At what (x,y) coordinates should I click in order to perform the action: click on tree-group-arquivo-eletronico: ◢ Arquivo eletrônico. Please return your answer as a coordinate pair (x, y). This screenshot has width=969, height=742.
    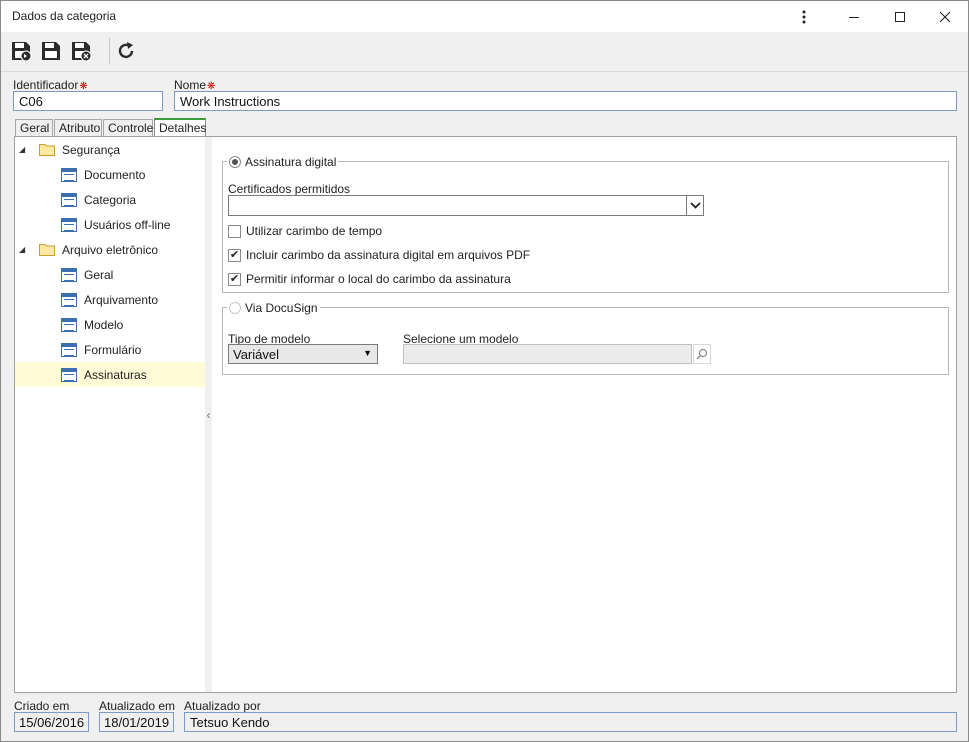
    Looking at the image, I should click on (112, 249).